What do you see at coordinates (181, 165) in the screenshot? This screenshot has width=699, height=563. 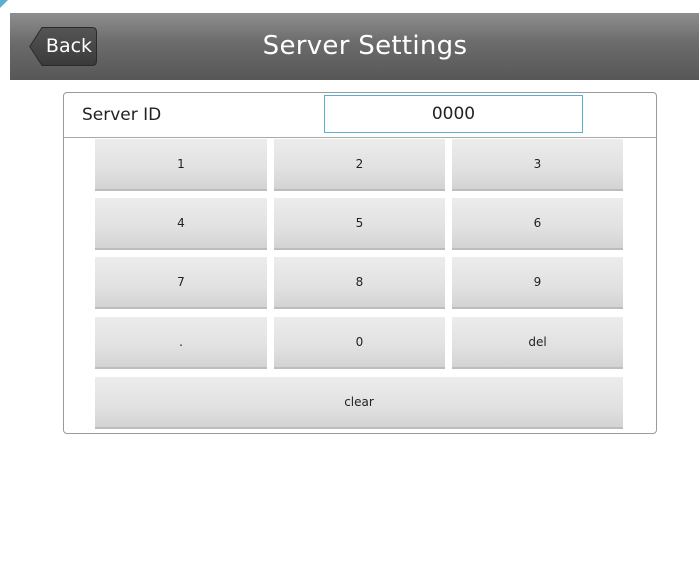 I see `key-1: 1` at bounding box center [181, 165].